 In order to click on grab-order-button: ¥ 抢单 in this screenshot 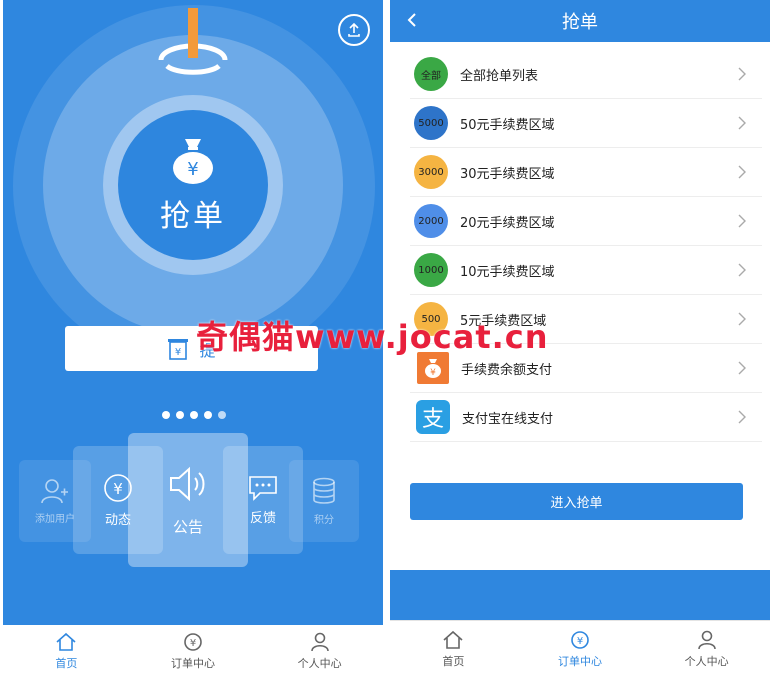, I will do `click(193, 185)`.